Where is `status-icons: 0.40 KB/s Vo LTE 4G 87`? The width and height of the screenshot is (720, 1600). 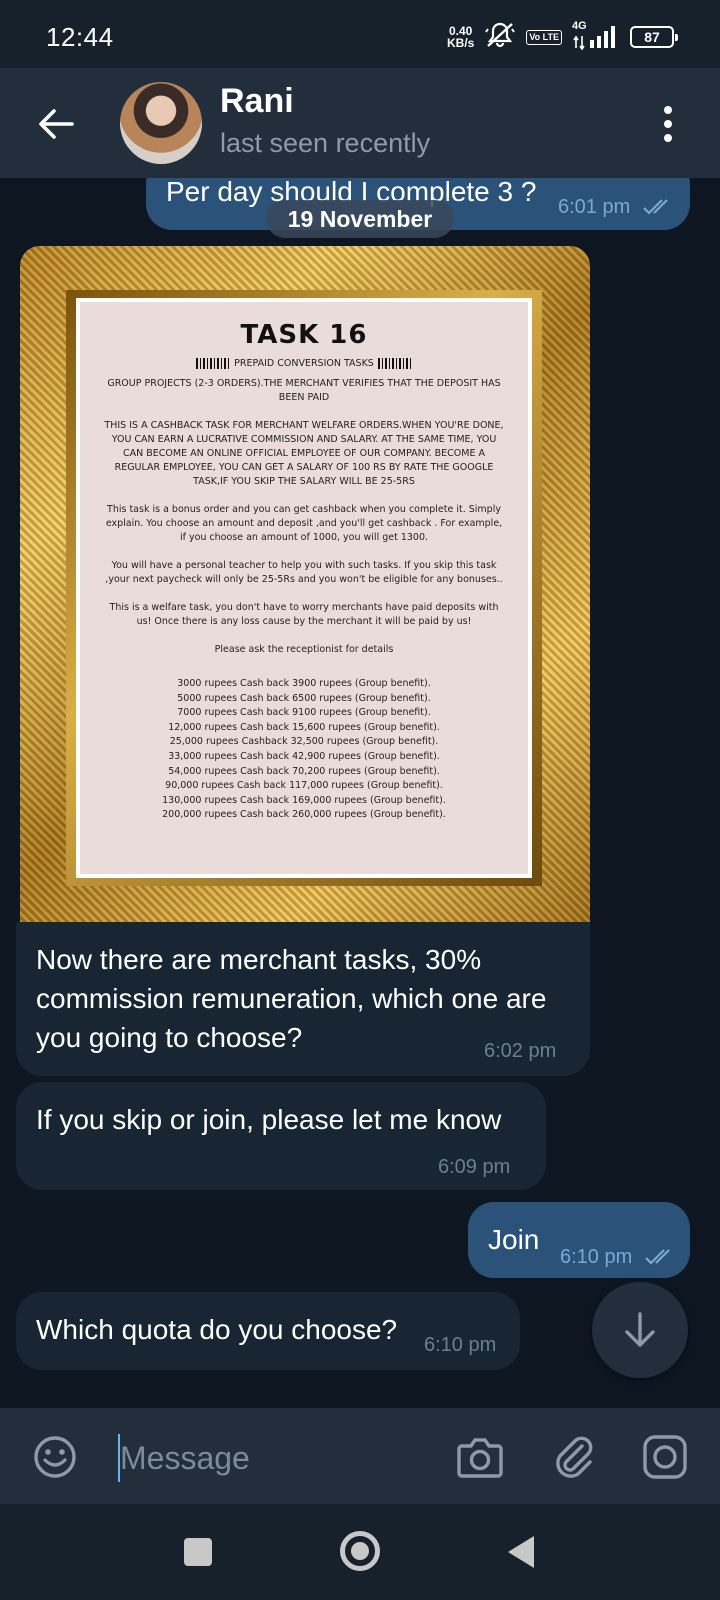
status-icons: 0.40 KB/s Vo LTE 4G 87 is located at coordinates (562, 37).